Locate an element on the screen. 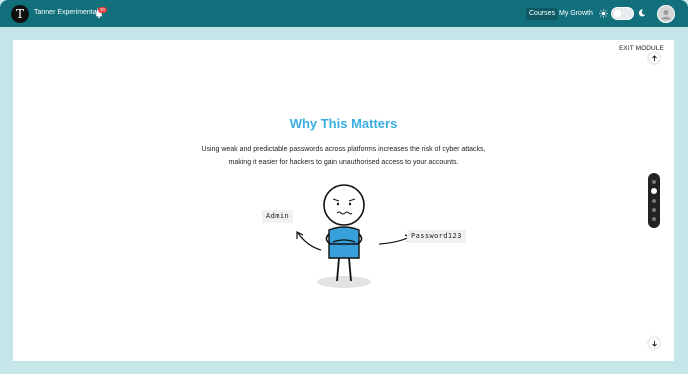 The height and width of the screenshot is (374, 688). section-progress-dots is located at coordinates (654, 200).